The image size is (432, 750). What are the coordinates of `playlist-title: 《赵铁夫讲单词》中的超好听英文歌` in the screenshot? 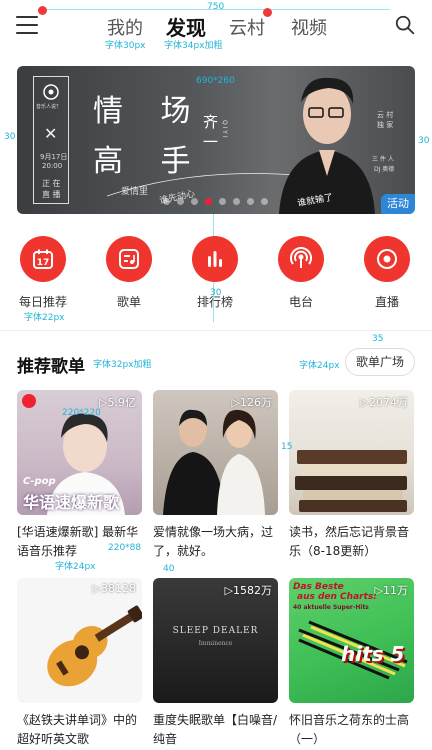 It's located at (77, 729).